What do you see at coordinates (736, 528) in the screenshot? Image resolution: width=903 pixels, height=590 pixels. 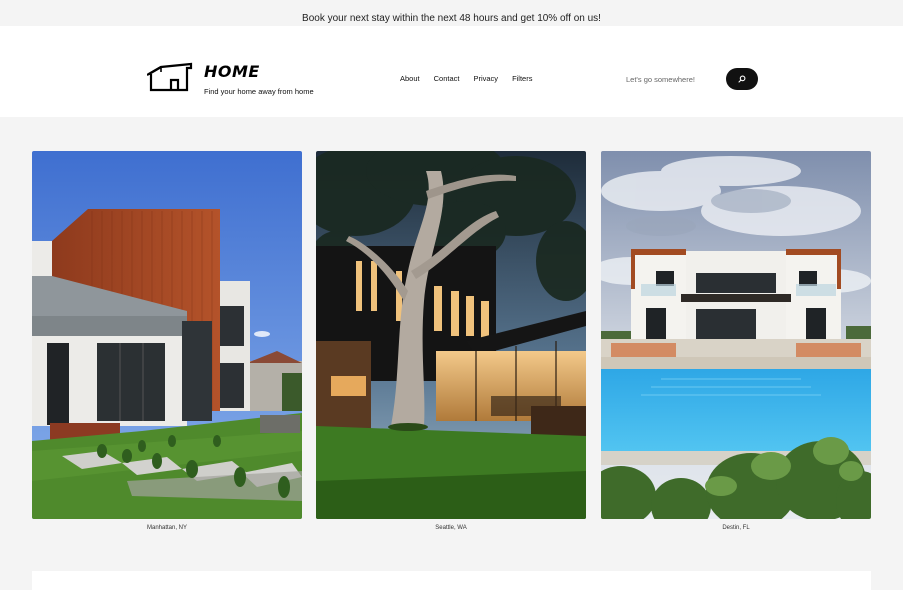 I see `listing-location: Destin, FL` at bounding box center [736, 528].